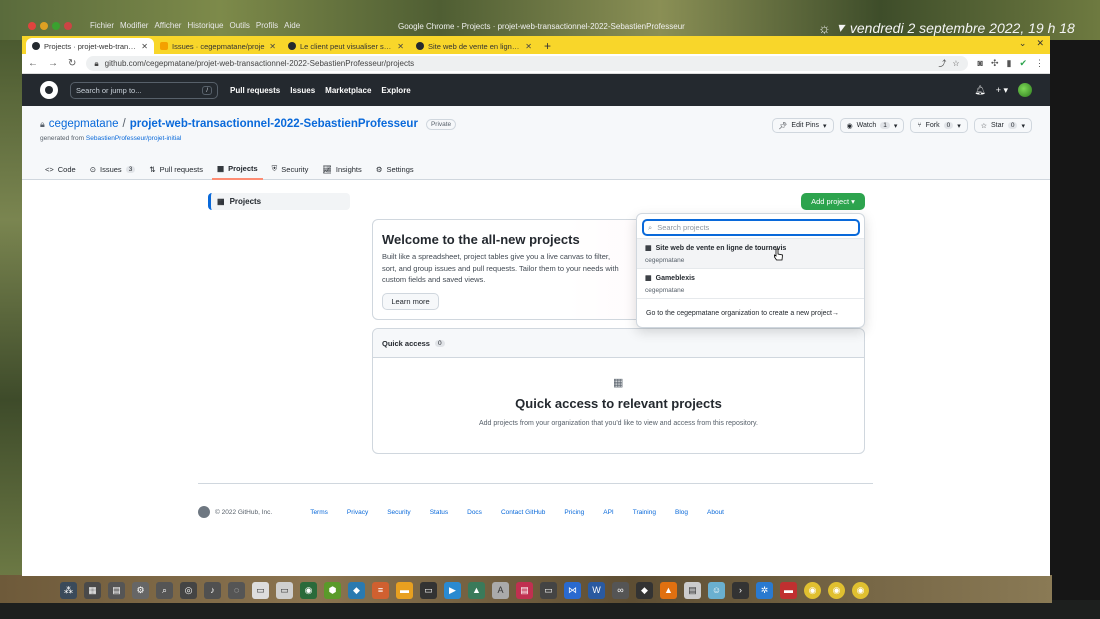  Describe the element at coordinates (596, 590) in the screenshot. I see `word-icon: W` at that location.